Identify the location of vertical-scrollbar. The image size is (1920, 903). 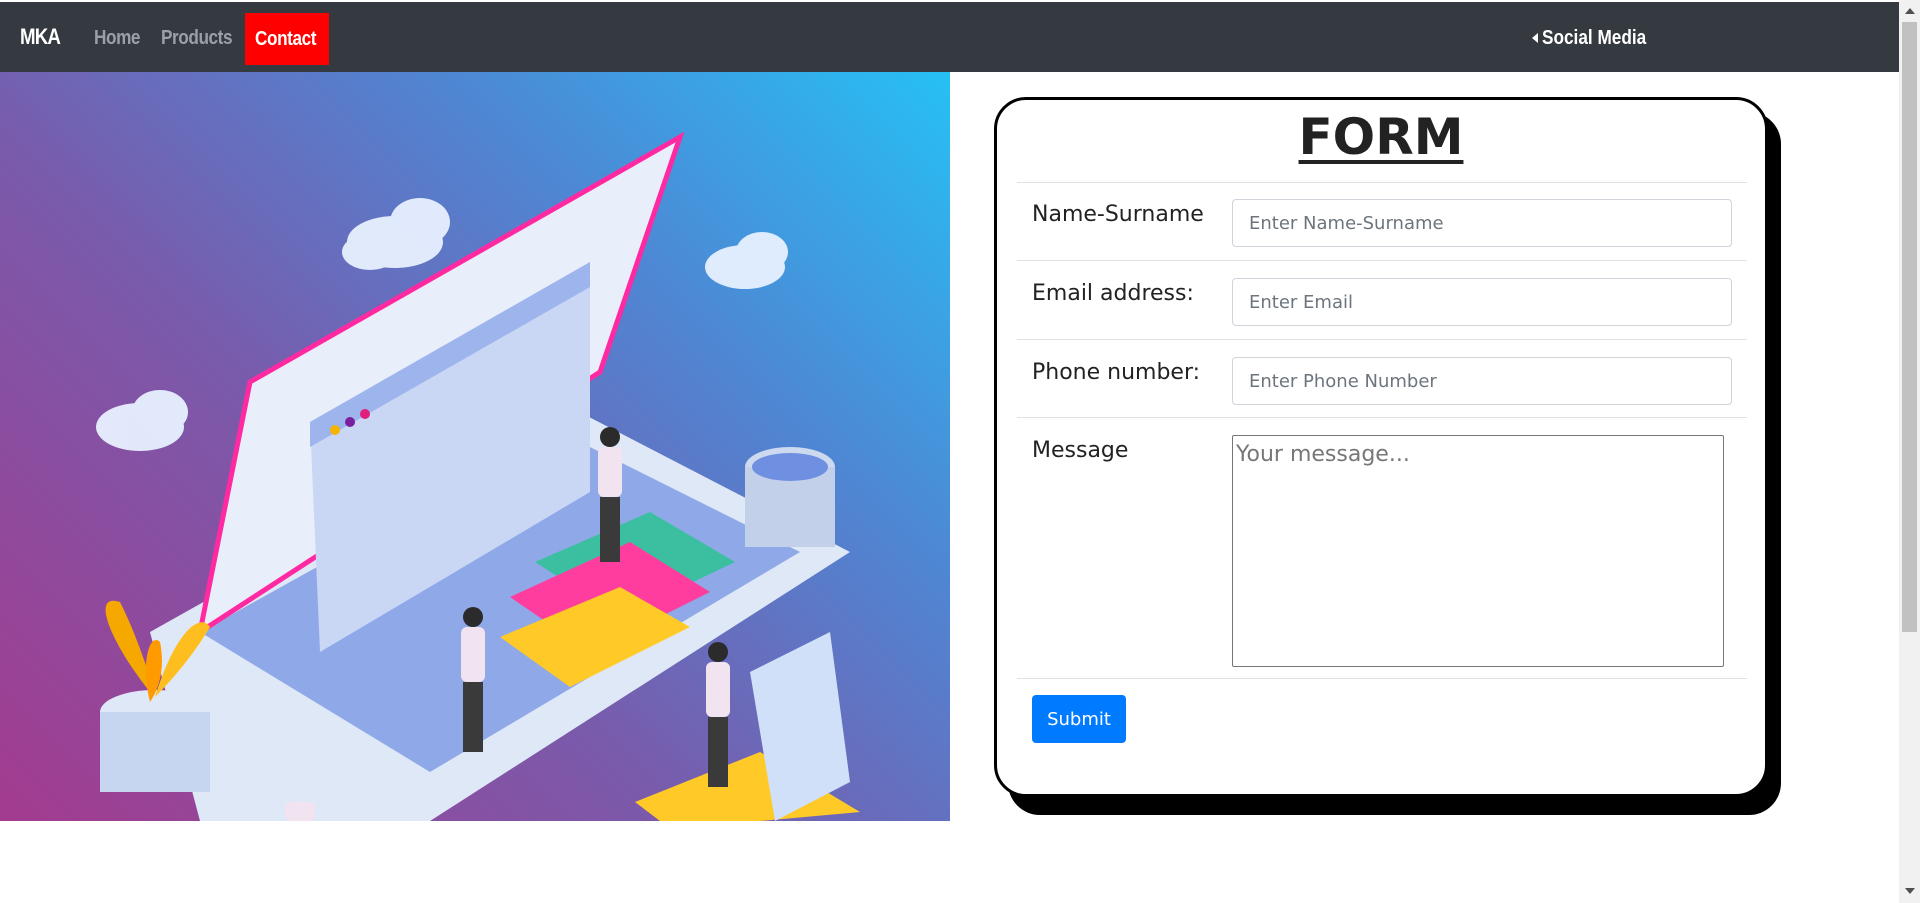
(1909, 451).